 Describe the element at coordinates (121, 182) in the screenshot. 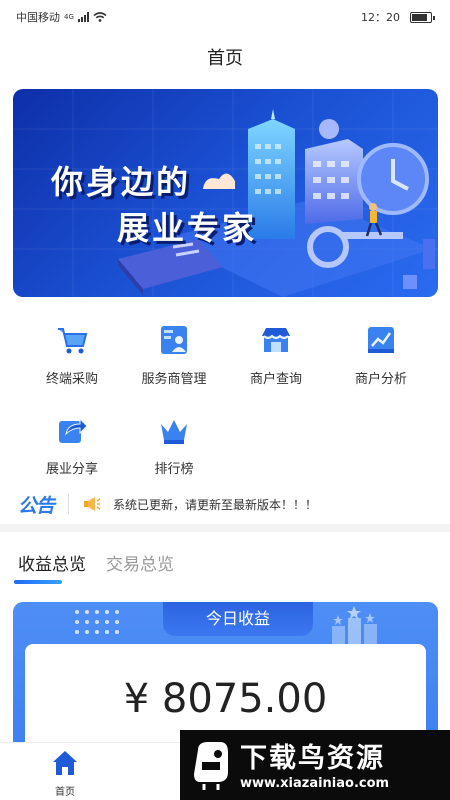

I see `banner-headline-1: 你身边的` at that location.